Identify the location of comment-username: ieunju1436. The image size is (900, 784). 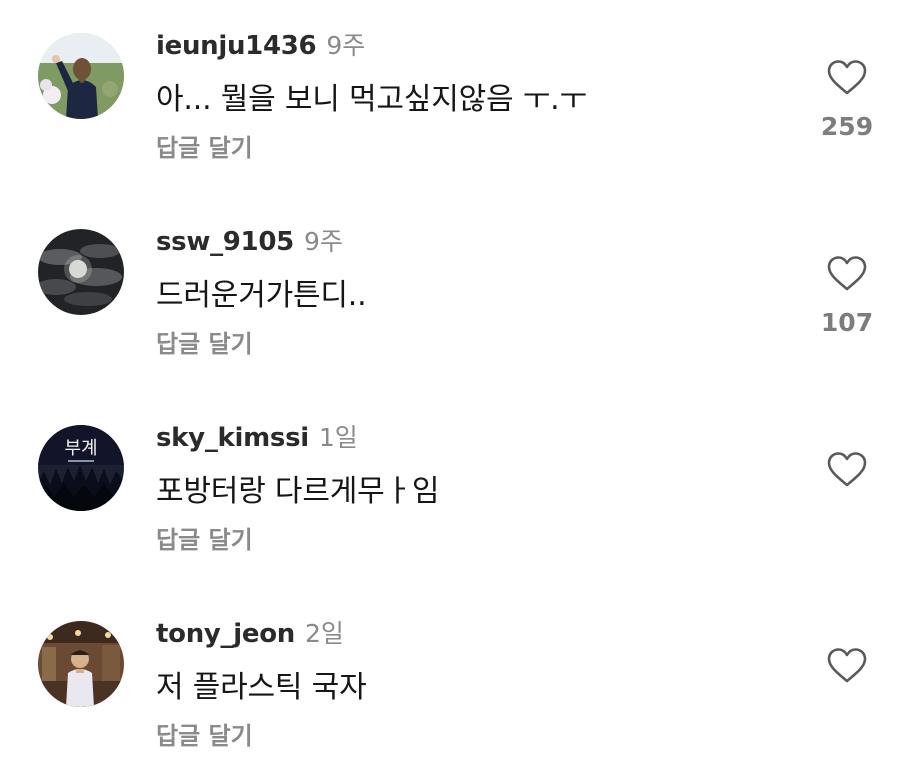
(236, 46).